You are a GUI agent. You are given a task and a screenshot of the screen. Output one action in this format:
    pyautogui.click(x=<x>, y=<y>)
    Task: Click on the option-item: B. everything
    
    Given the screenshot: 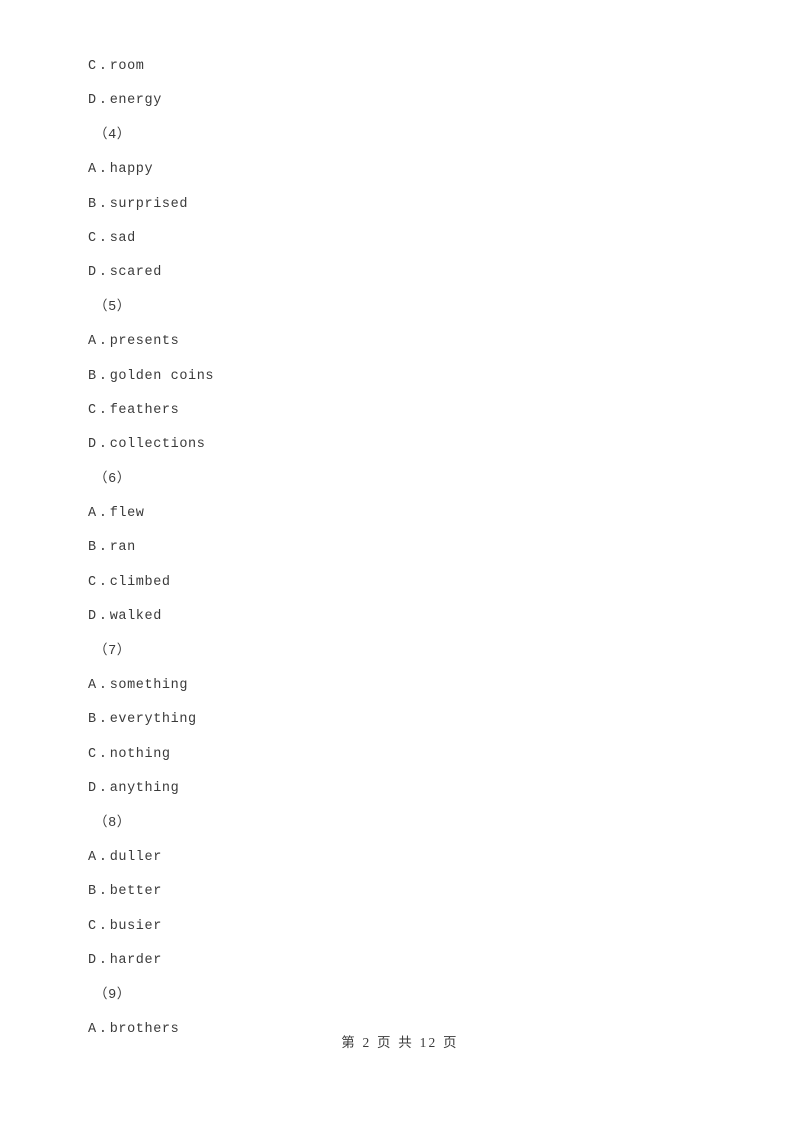 What is the action you would take?
    pyautogui.click(x=408, y=720)
    